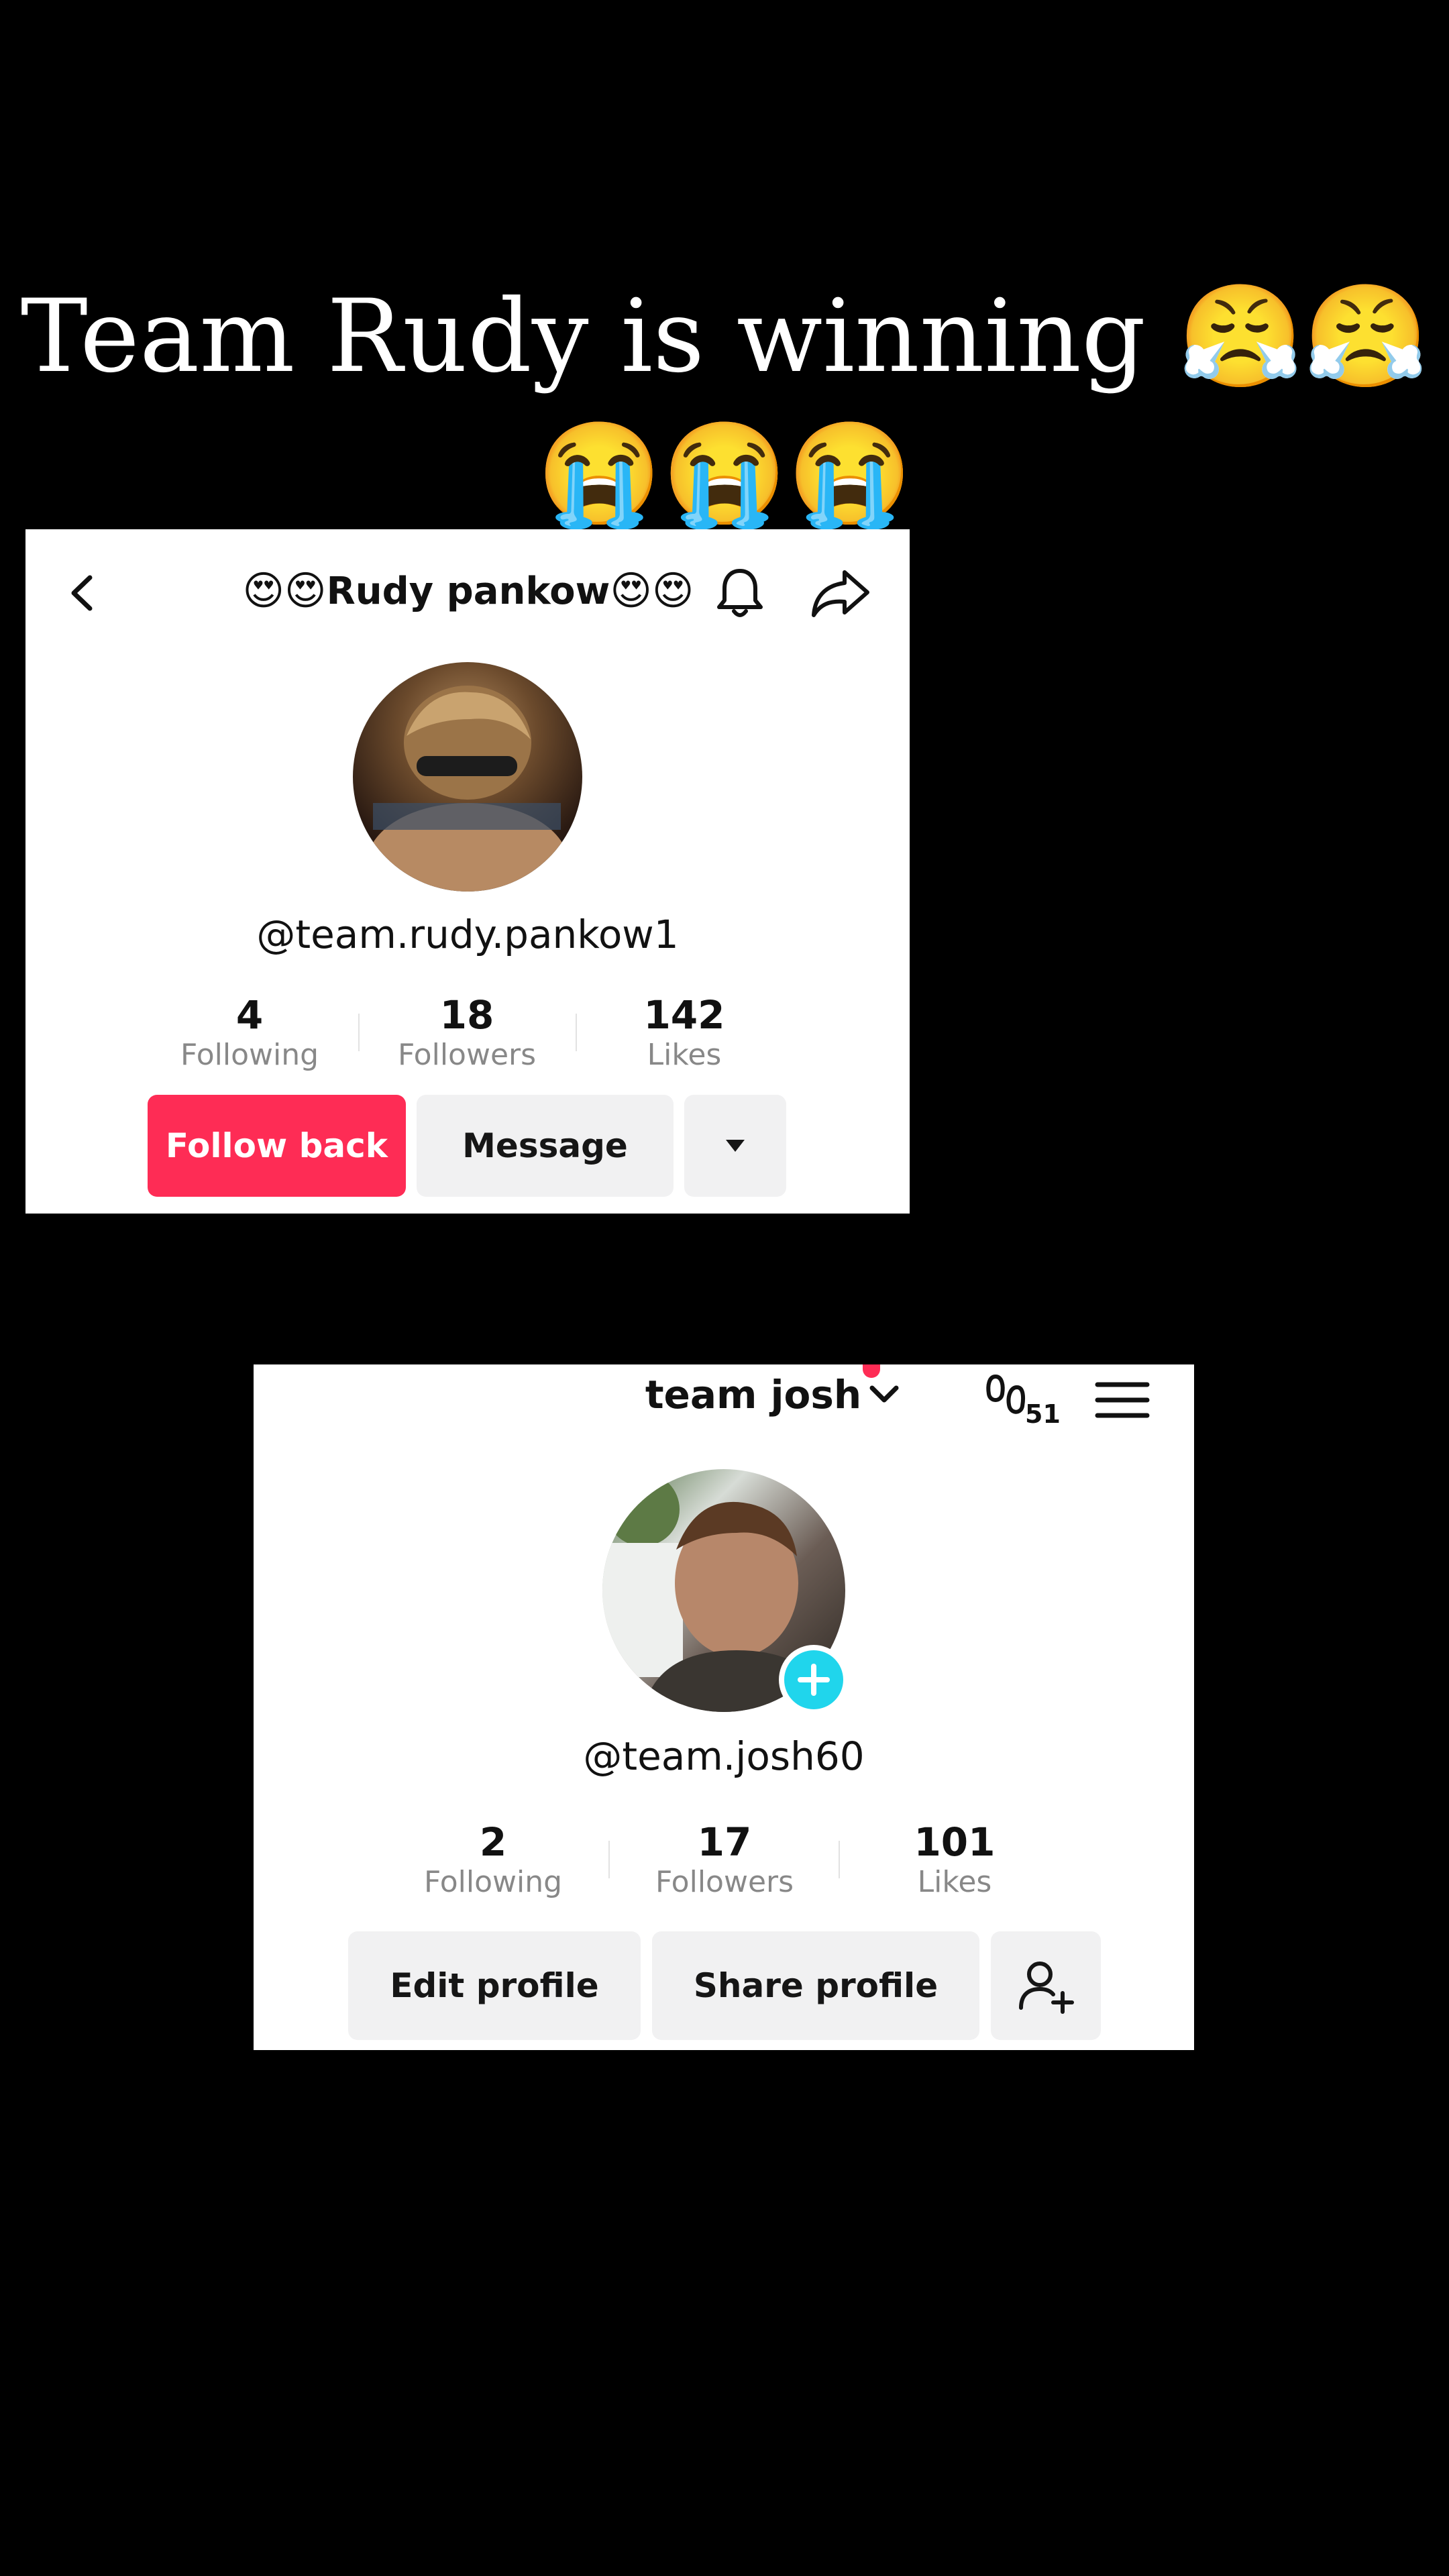 The height and width of the screenshot is (2576, 1449). I want to click on caption-line-2: 😭😭😭, so click(724, 474).